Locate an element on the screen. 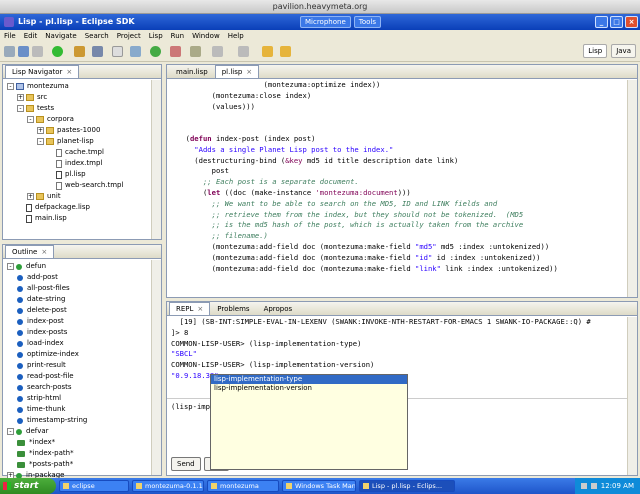 Image resolution: width=640 pixels, height=494 pixels. autocomplete-item: lisp-implementation-version is located at coordinates (309, 388).